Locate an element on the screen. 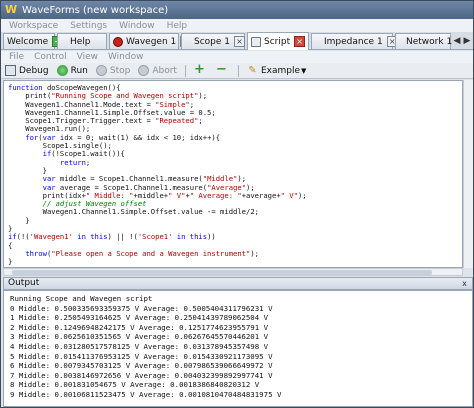  add-button: + is located at coordinates (201, 69).